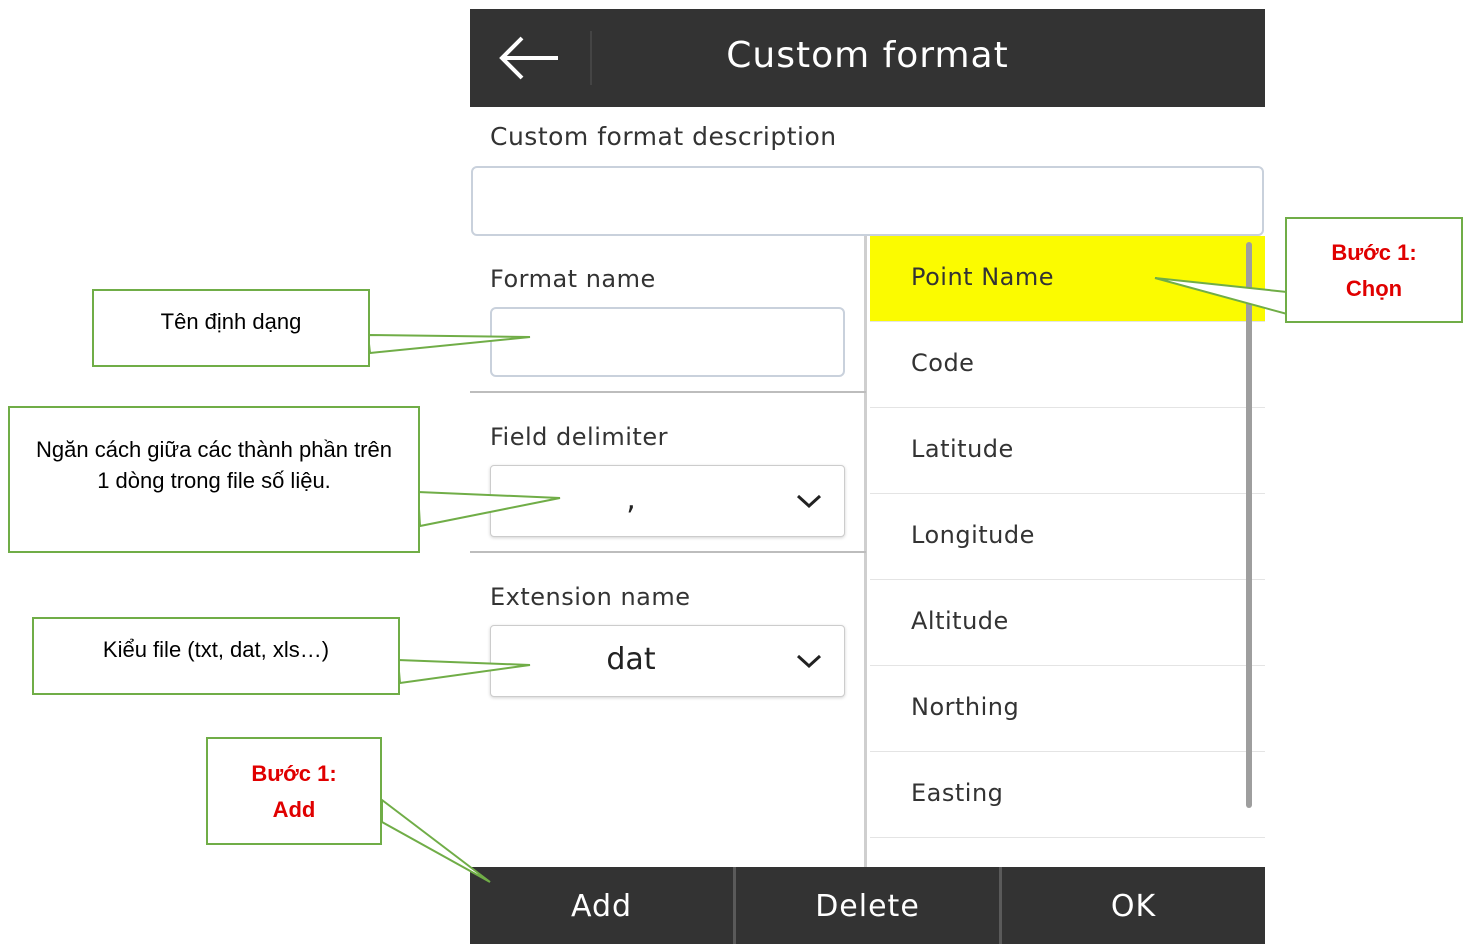  Describe the element at coordinates (1067, 709) in the screenshot. I see `field-item-northing: Northing` at that location.